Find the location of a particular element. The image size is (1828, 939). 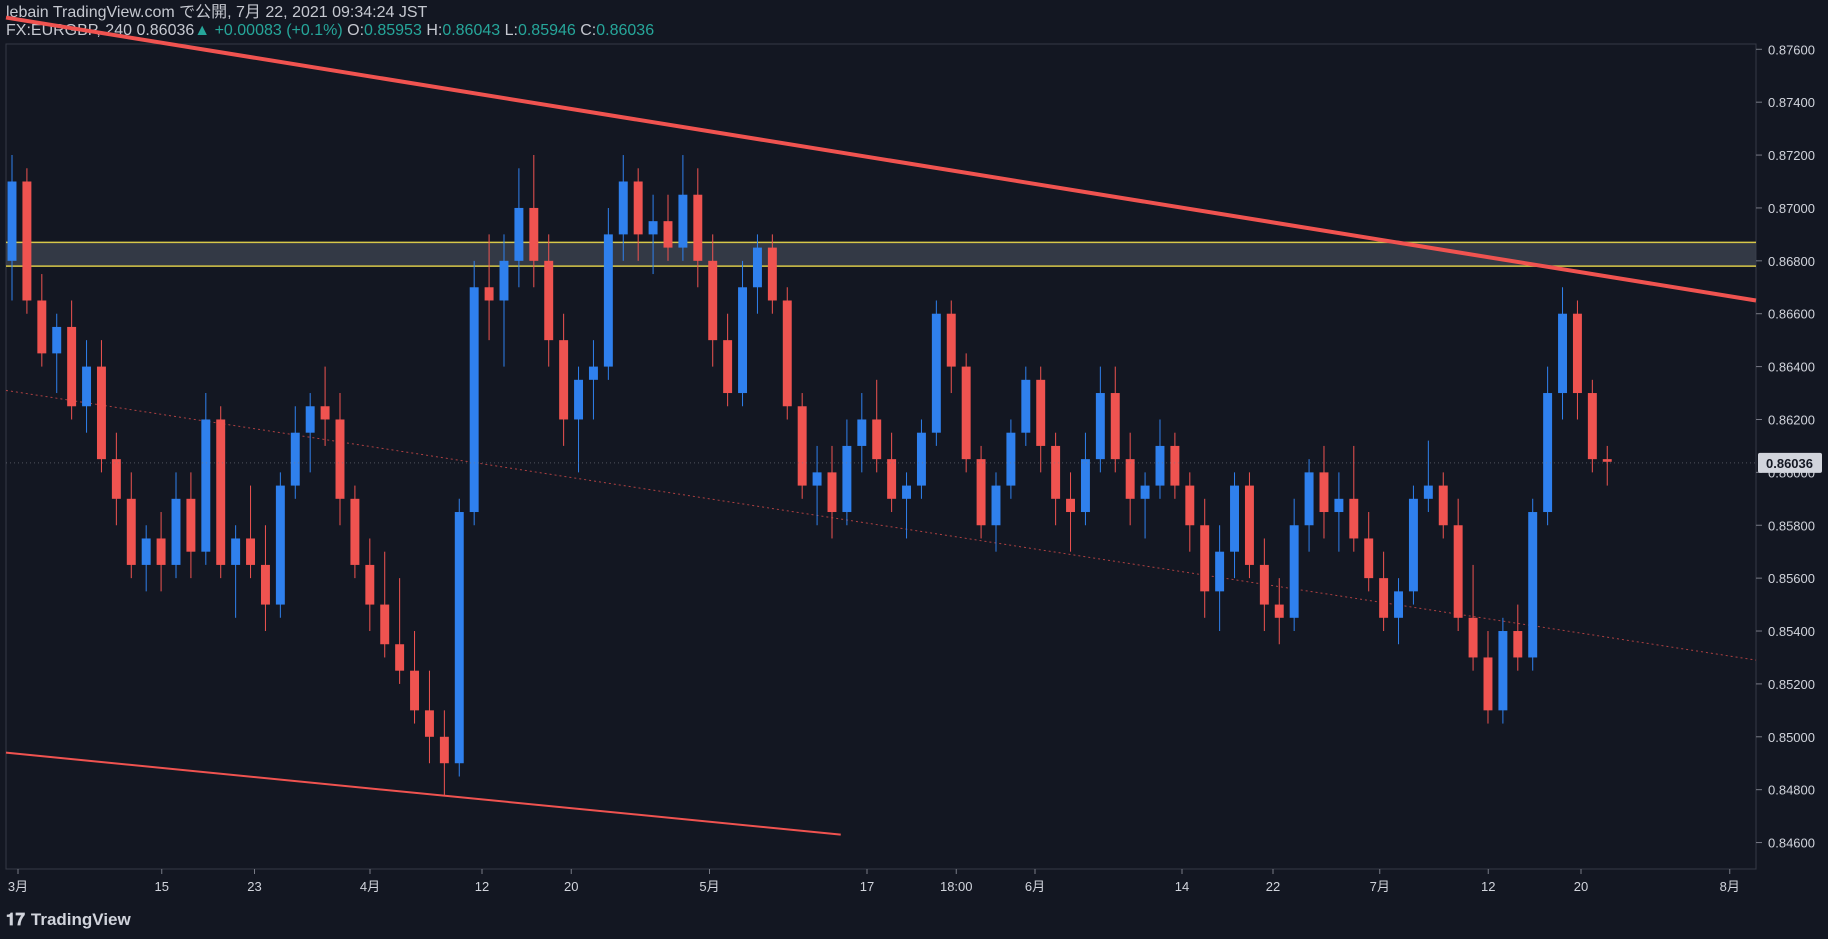

tradingview-logo: 𝟏𝟕 TradingView is located at coordinates (68, 920).